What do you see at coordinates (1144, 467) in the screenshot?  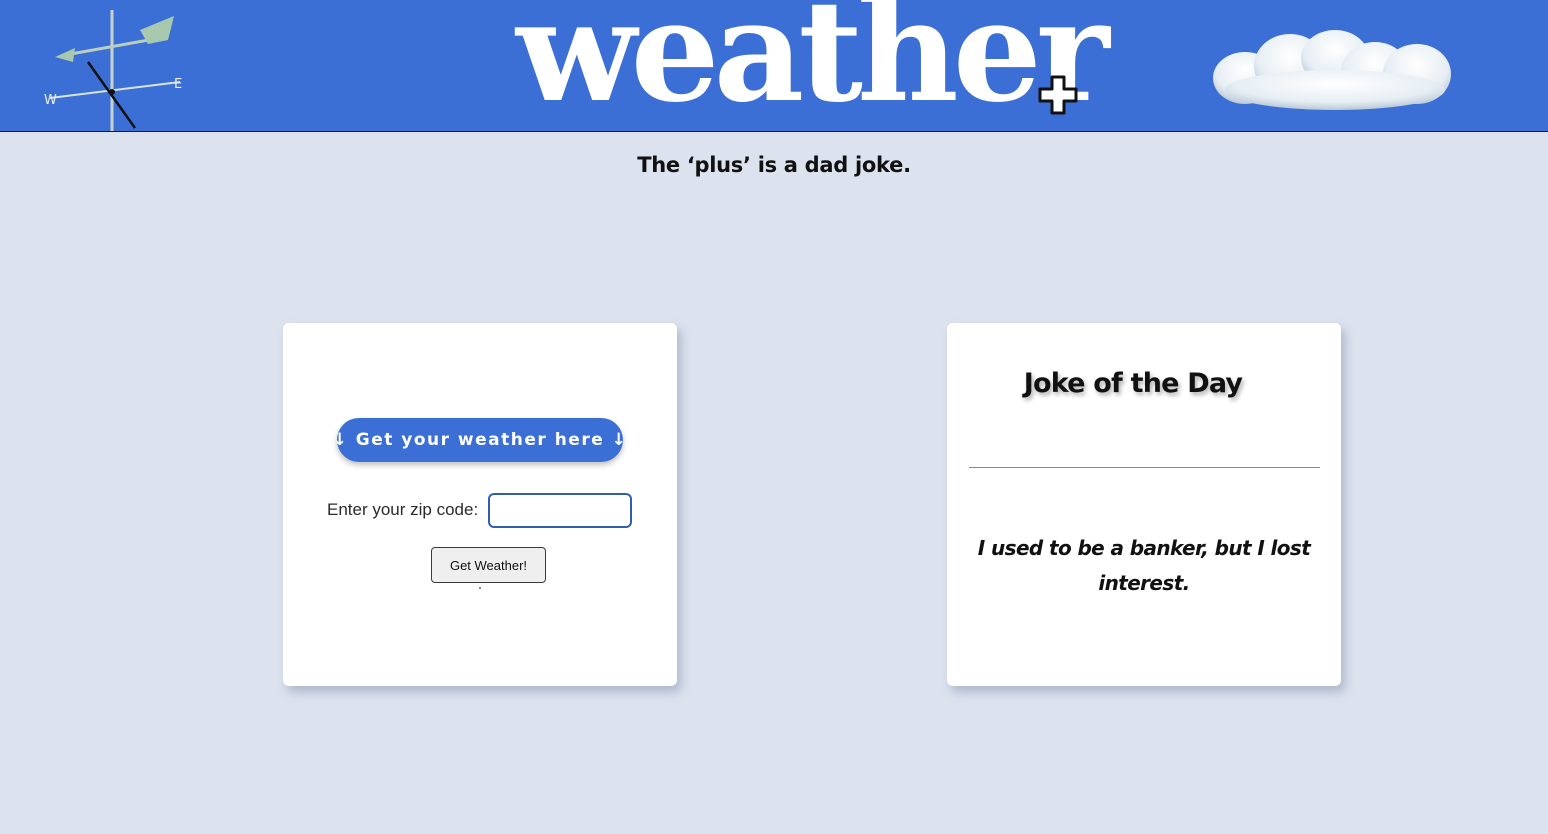 I see `joke-divider` at bounding box center [1144, 467].